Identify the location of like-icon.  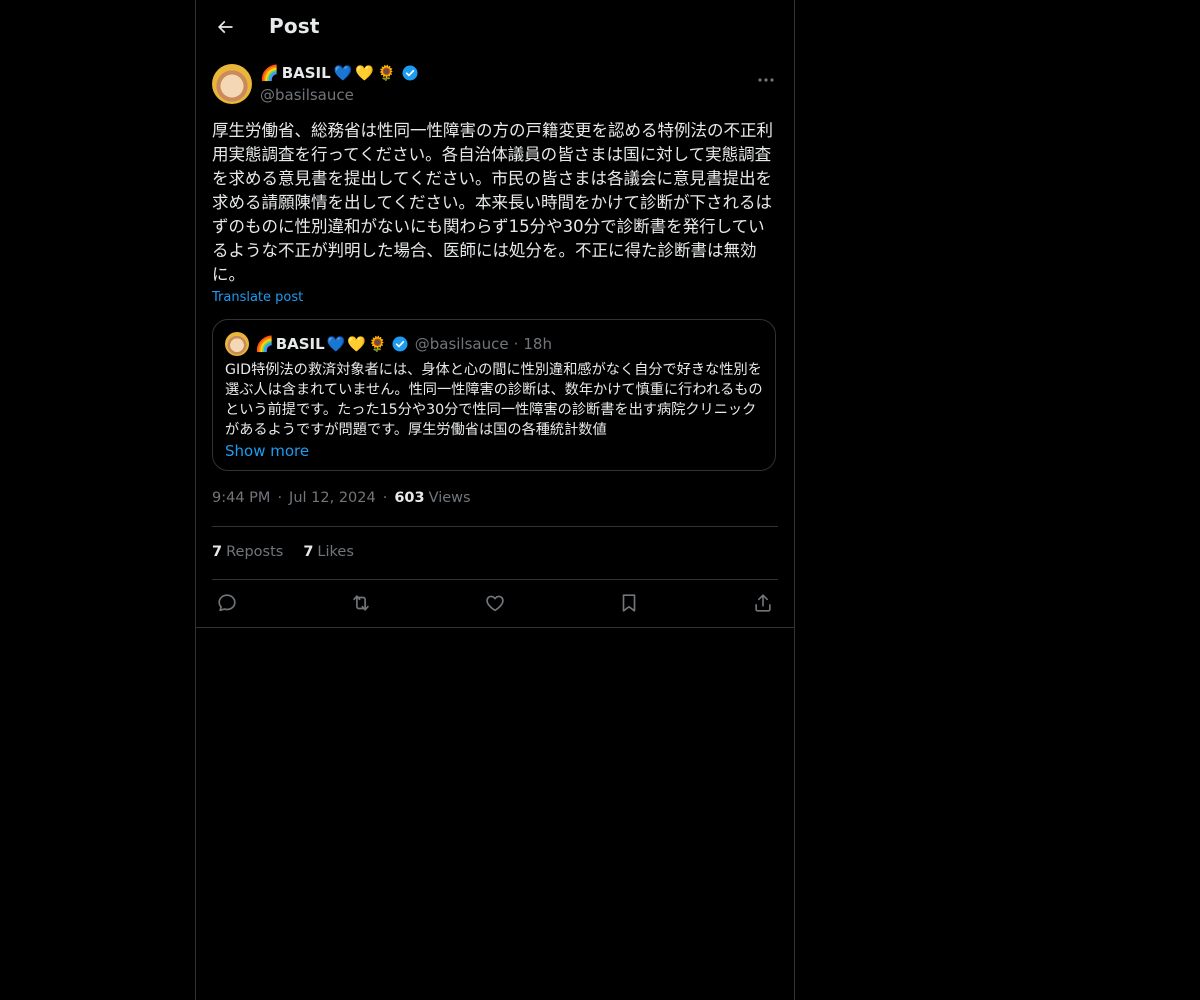
(495, 603).